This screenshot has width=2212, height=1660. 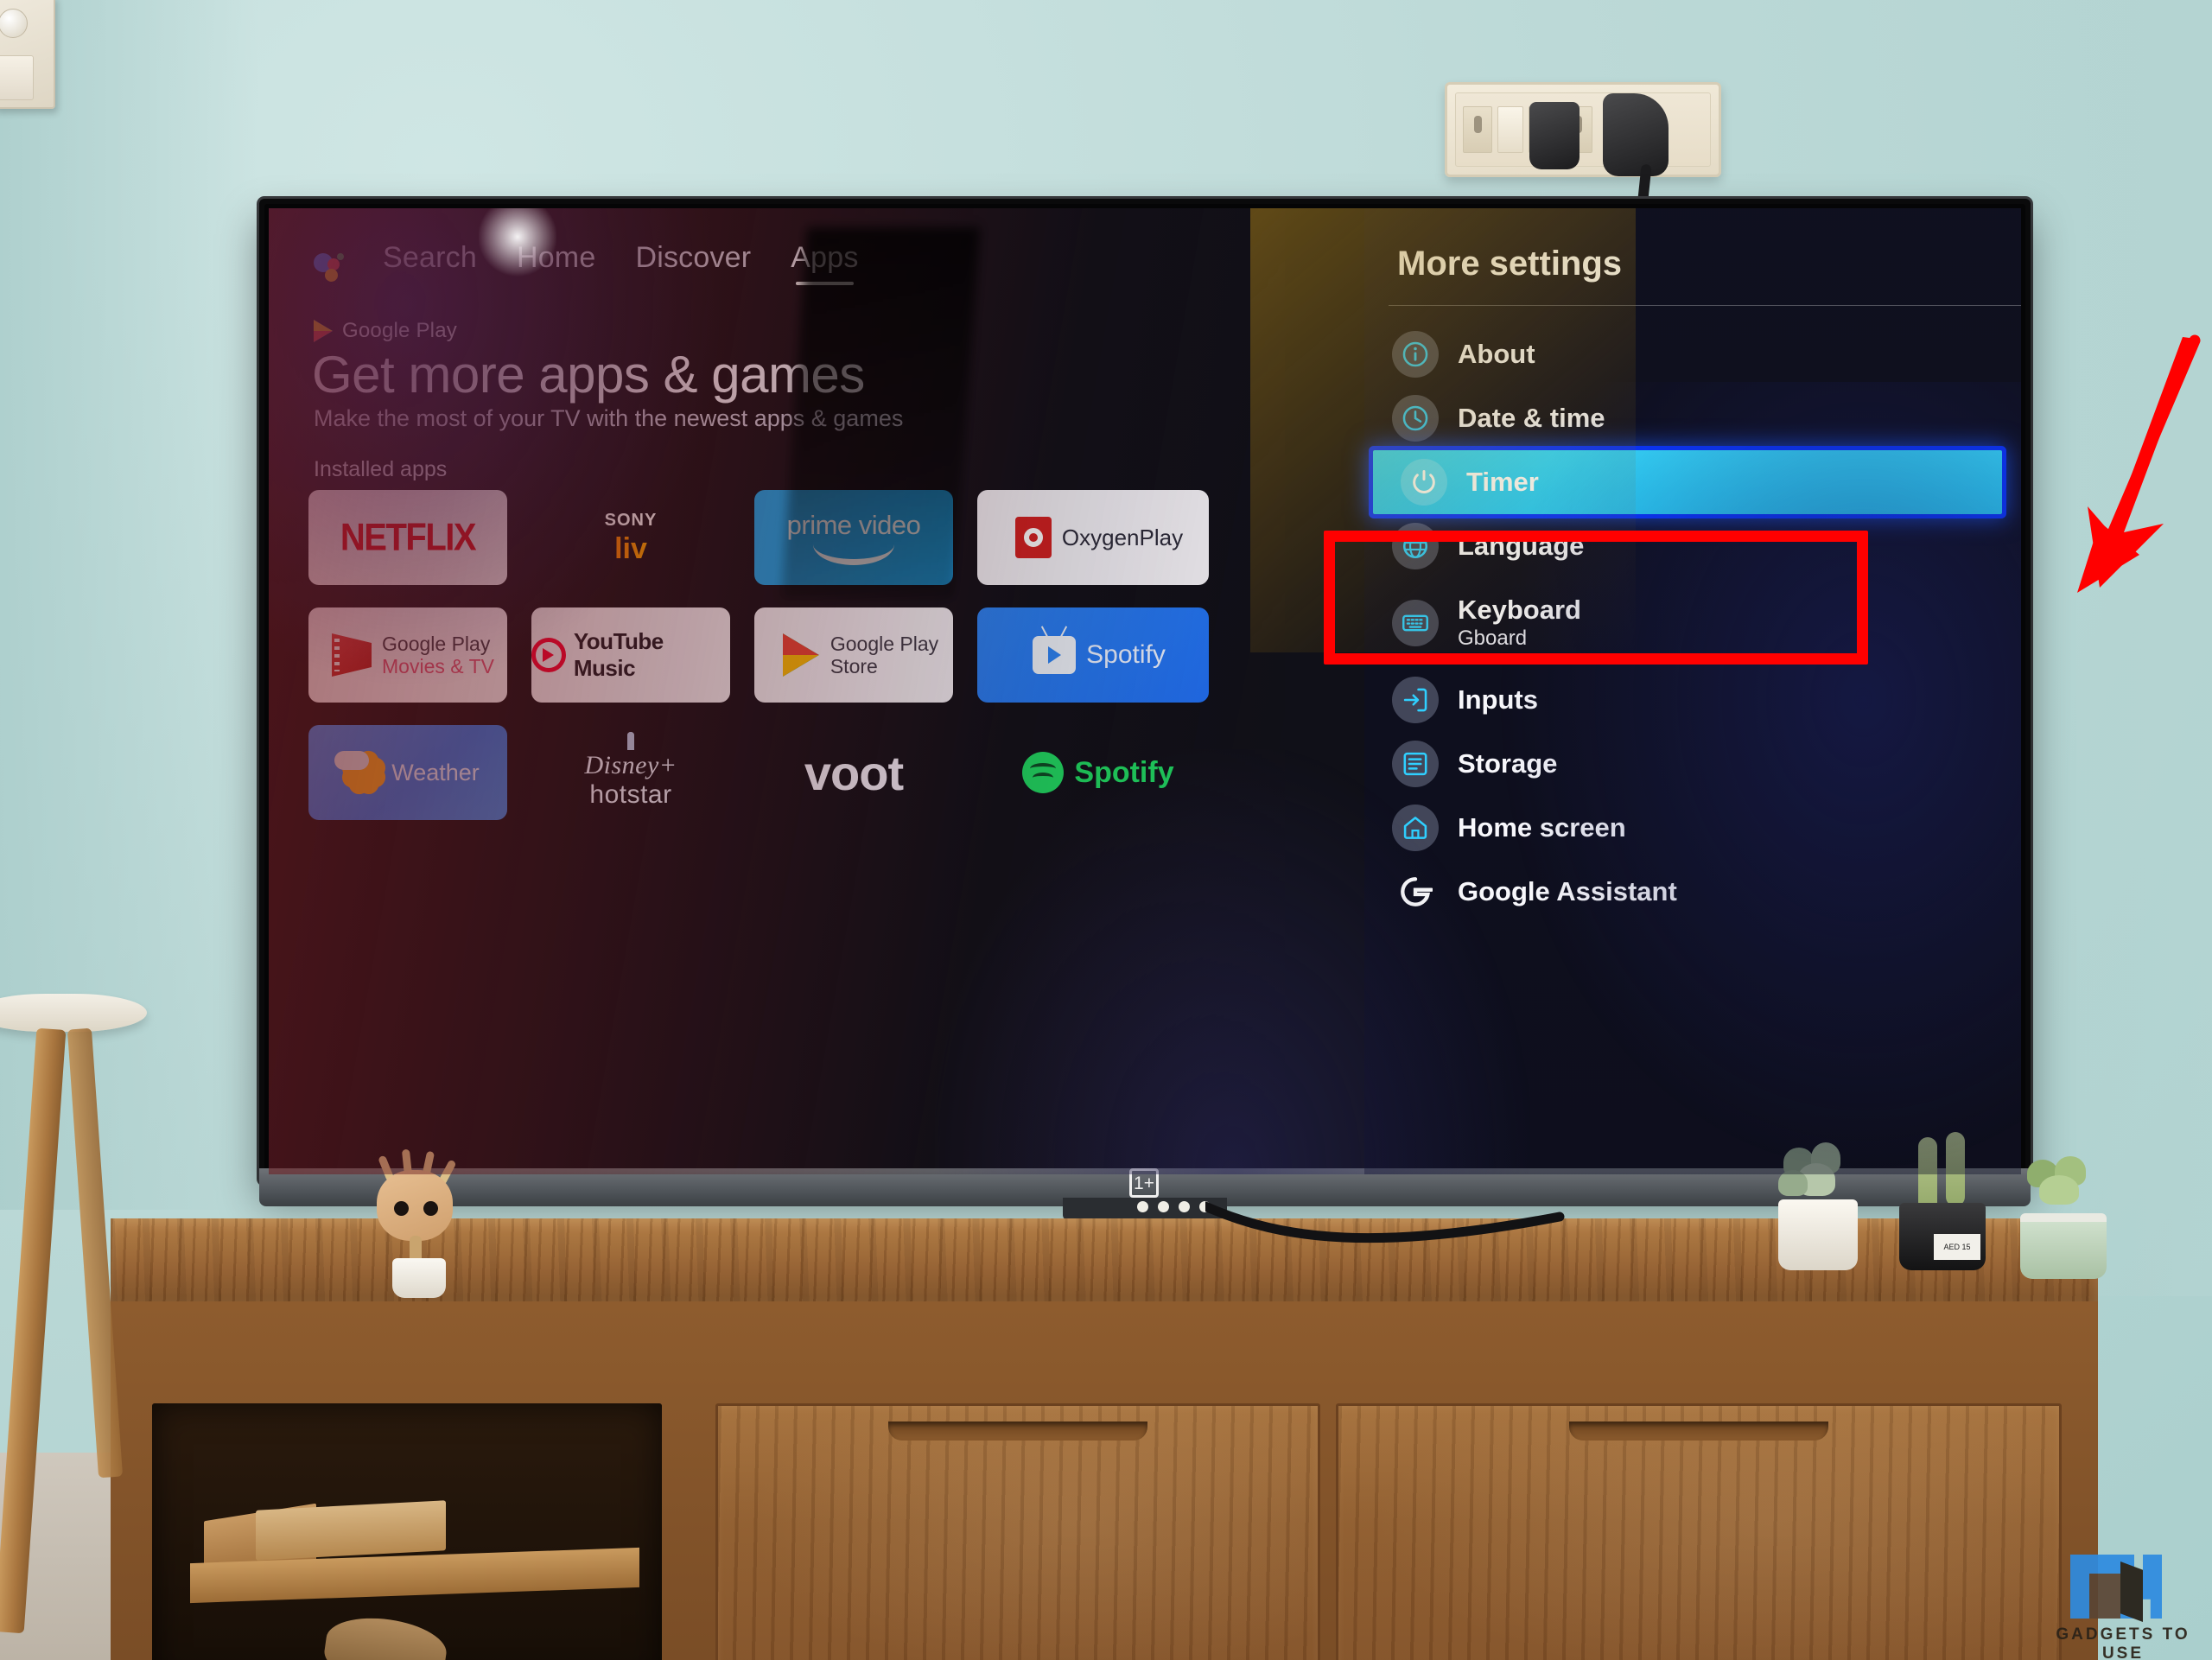 I want to click on console-drawer-left, so click(x=1017, y=1531).